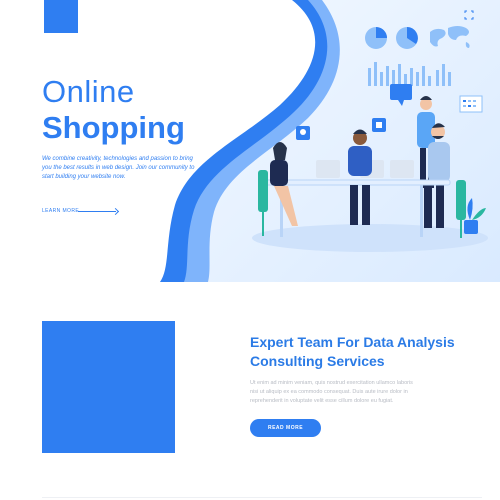 This screenshot has height=500, width=500. What do you see at coordinates (108, 387) in the screenshot?
I see `feature-image-placeholder` at bounding box center [108, 387].